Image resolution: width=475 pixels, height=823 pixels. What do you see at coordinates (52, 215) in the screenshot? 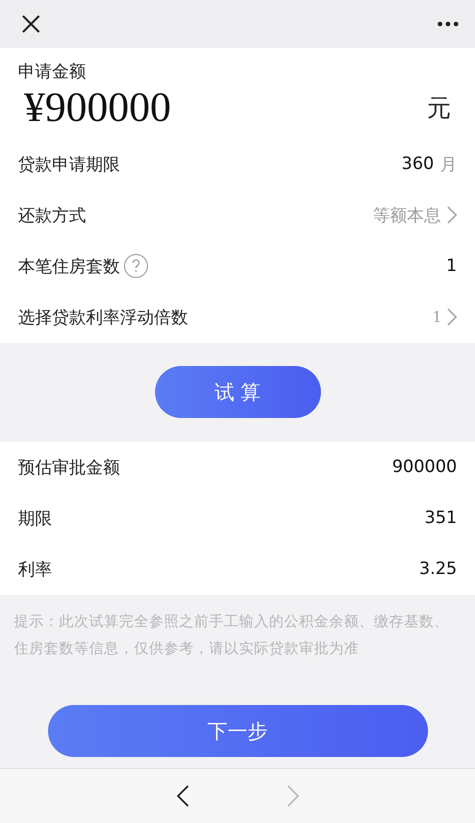
I see `field-label: 还款方式` at bounding box center [52, 215].